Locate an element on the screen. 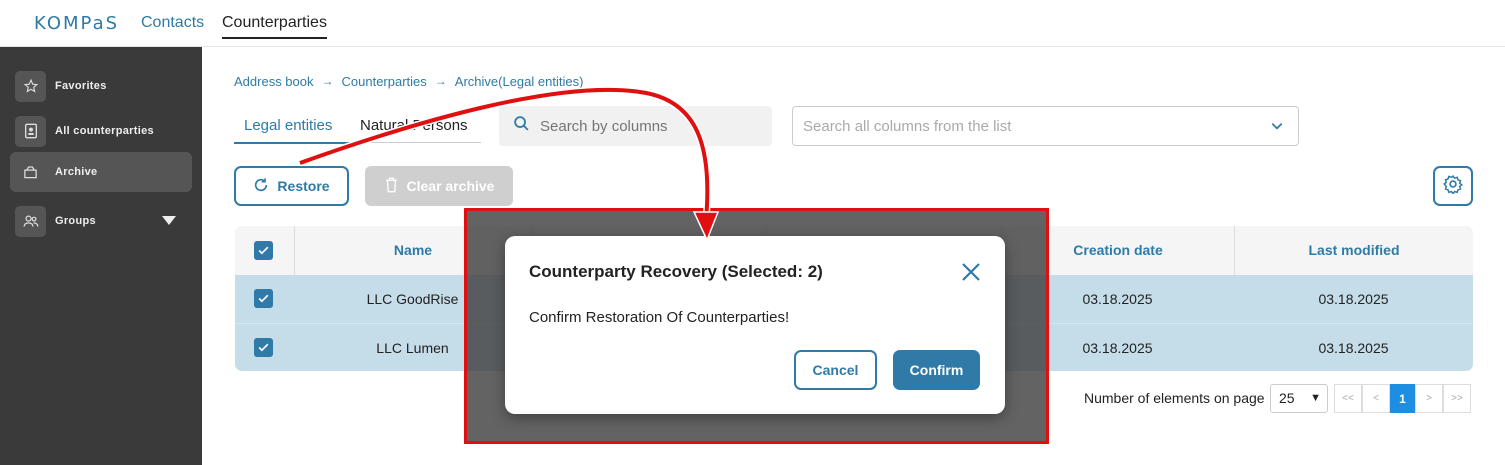 The image size is (1505, 465). sidebar-item-favorites: Favorites is located at coordinates (101, 86).